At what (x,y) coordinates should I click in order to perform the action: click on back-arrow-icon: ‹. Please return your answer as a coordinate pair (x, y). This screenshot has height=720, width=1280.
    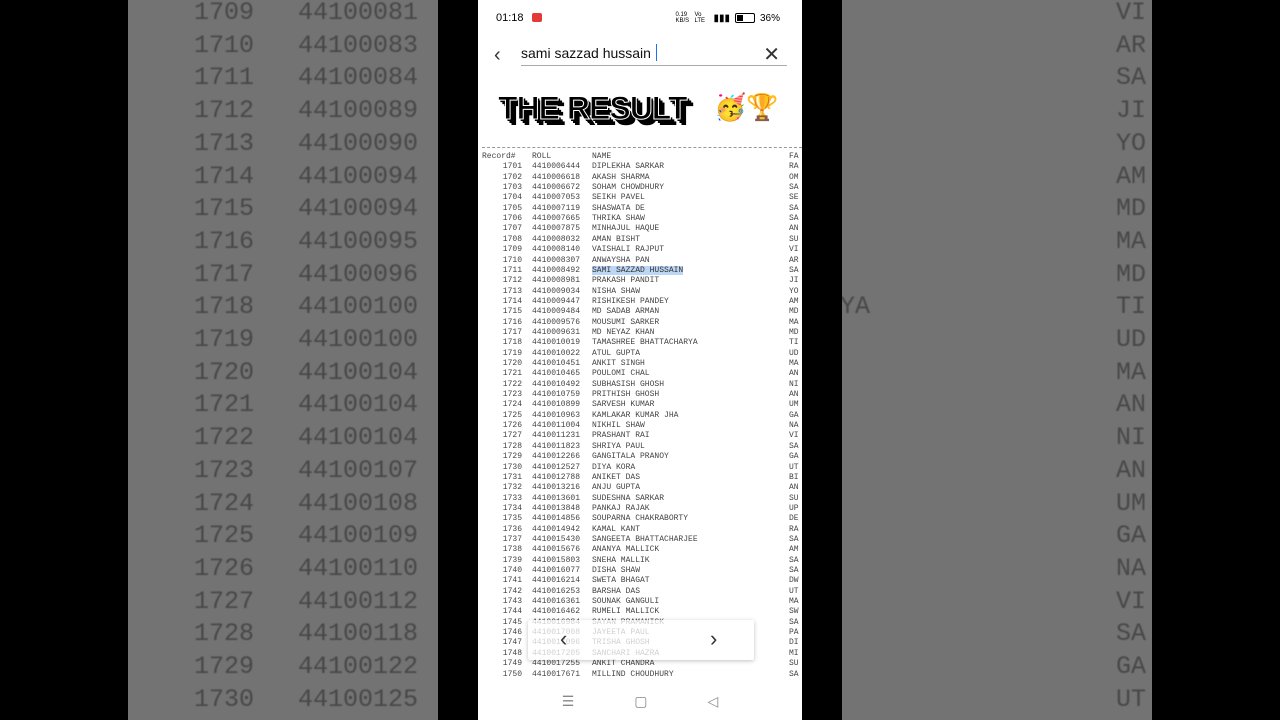
    Looking at the image, I should click on (497, 55).